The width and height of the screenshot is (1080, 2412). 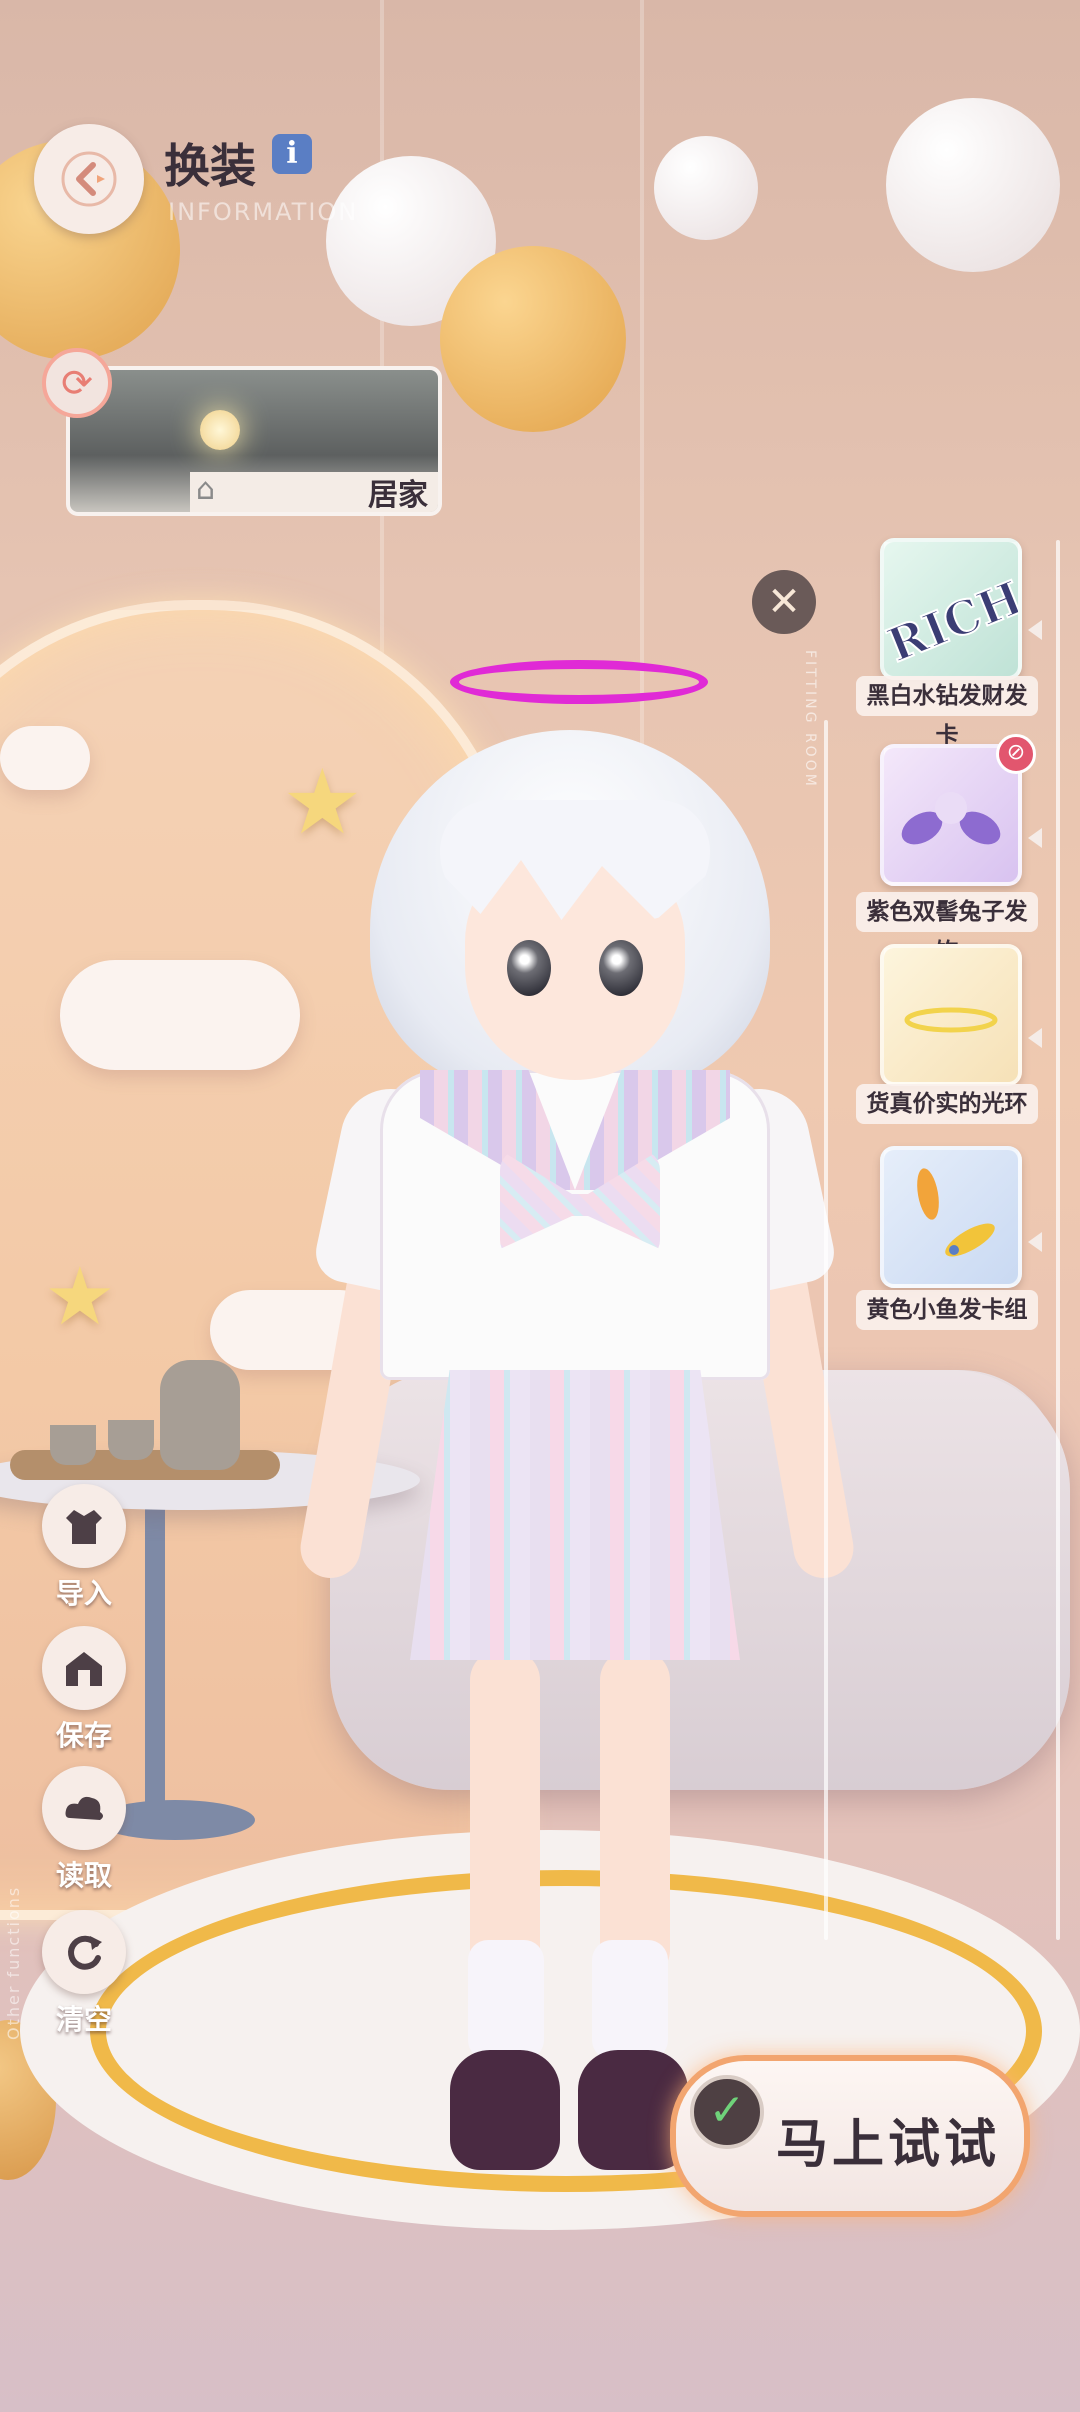 I want to click on import-button: 导入, so click(x=84, y=1548).